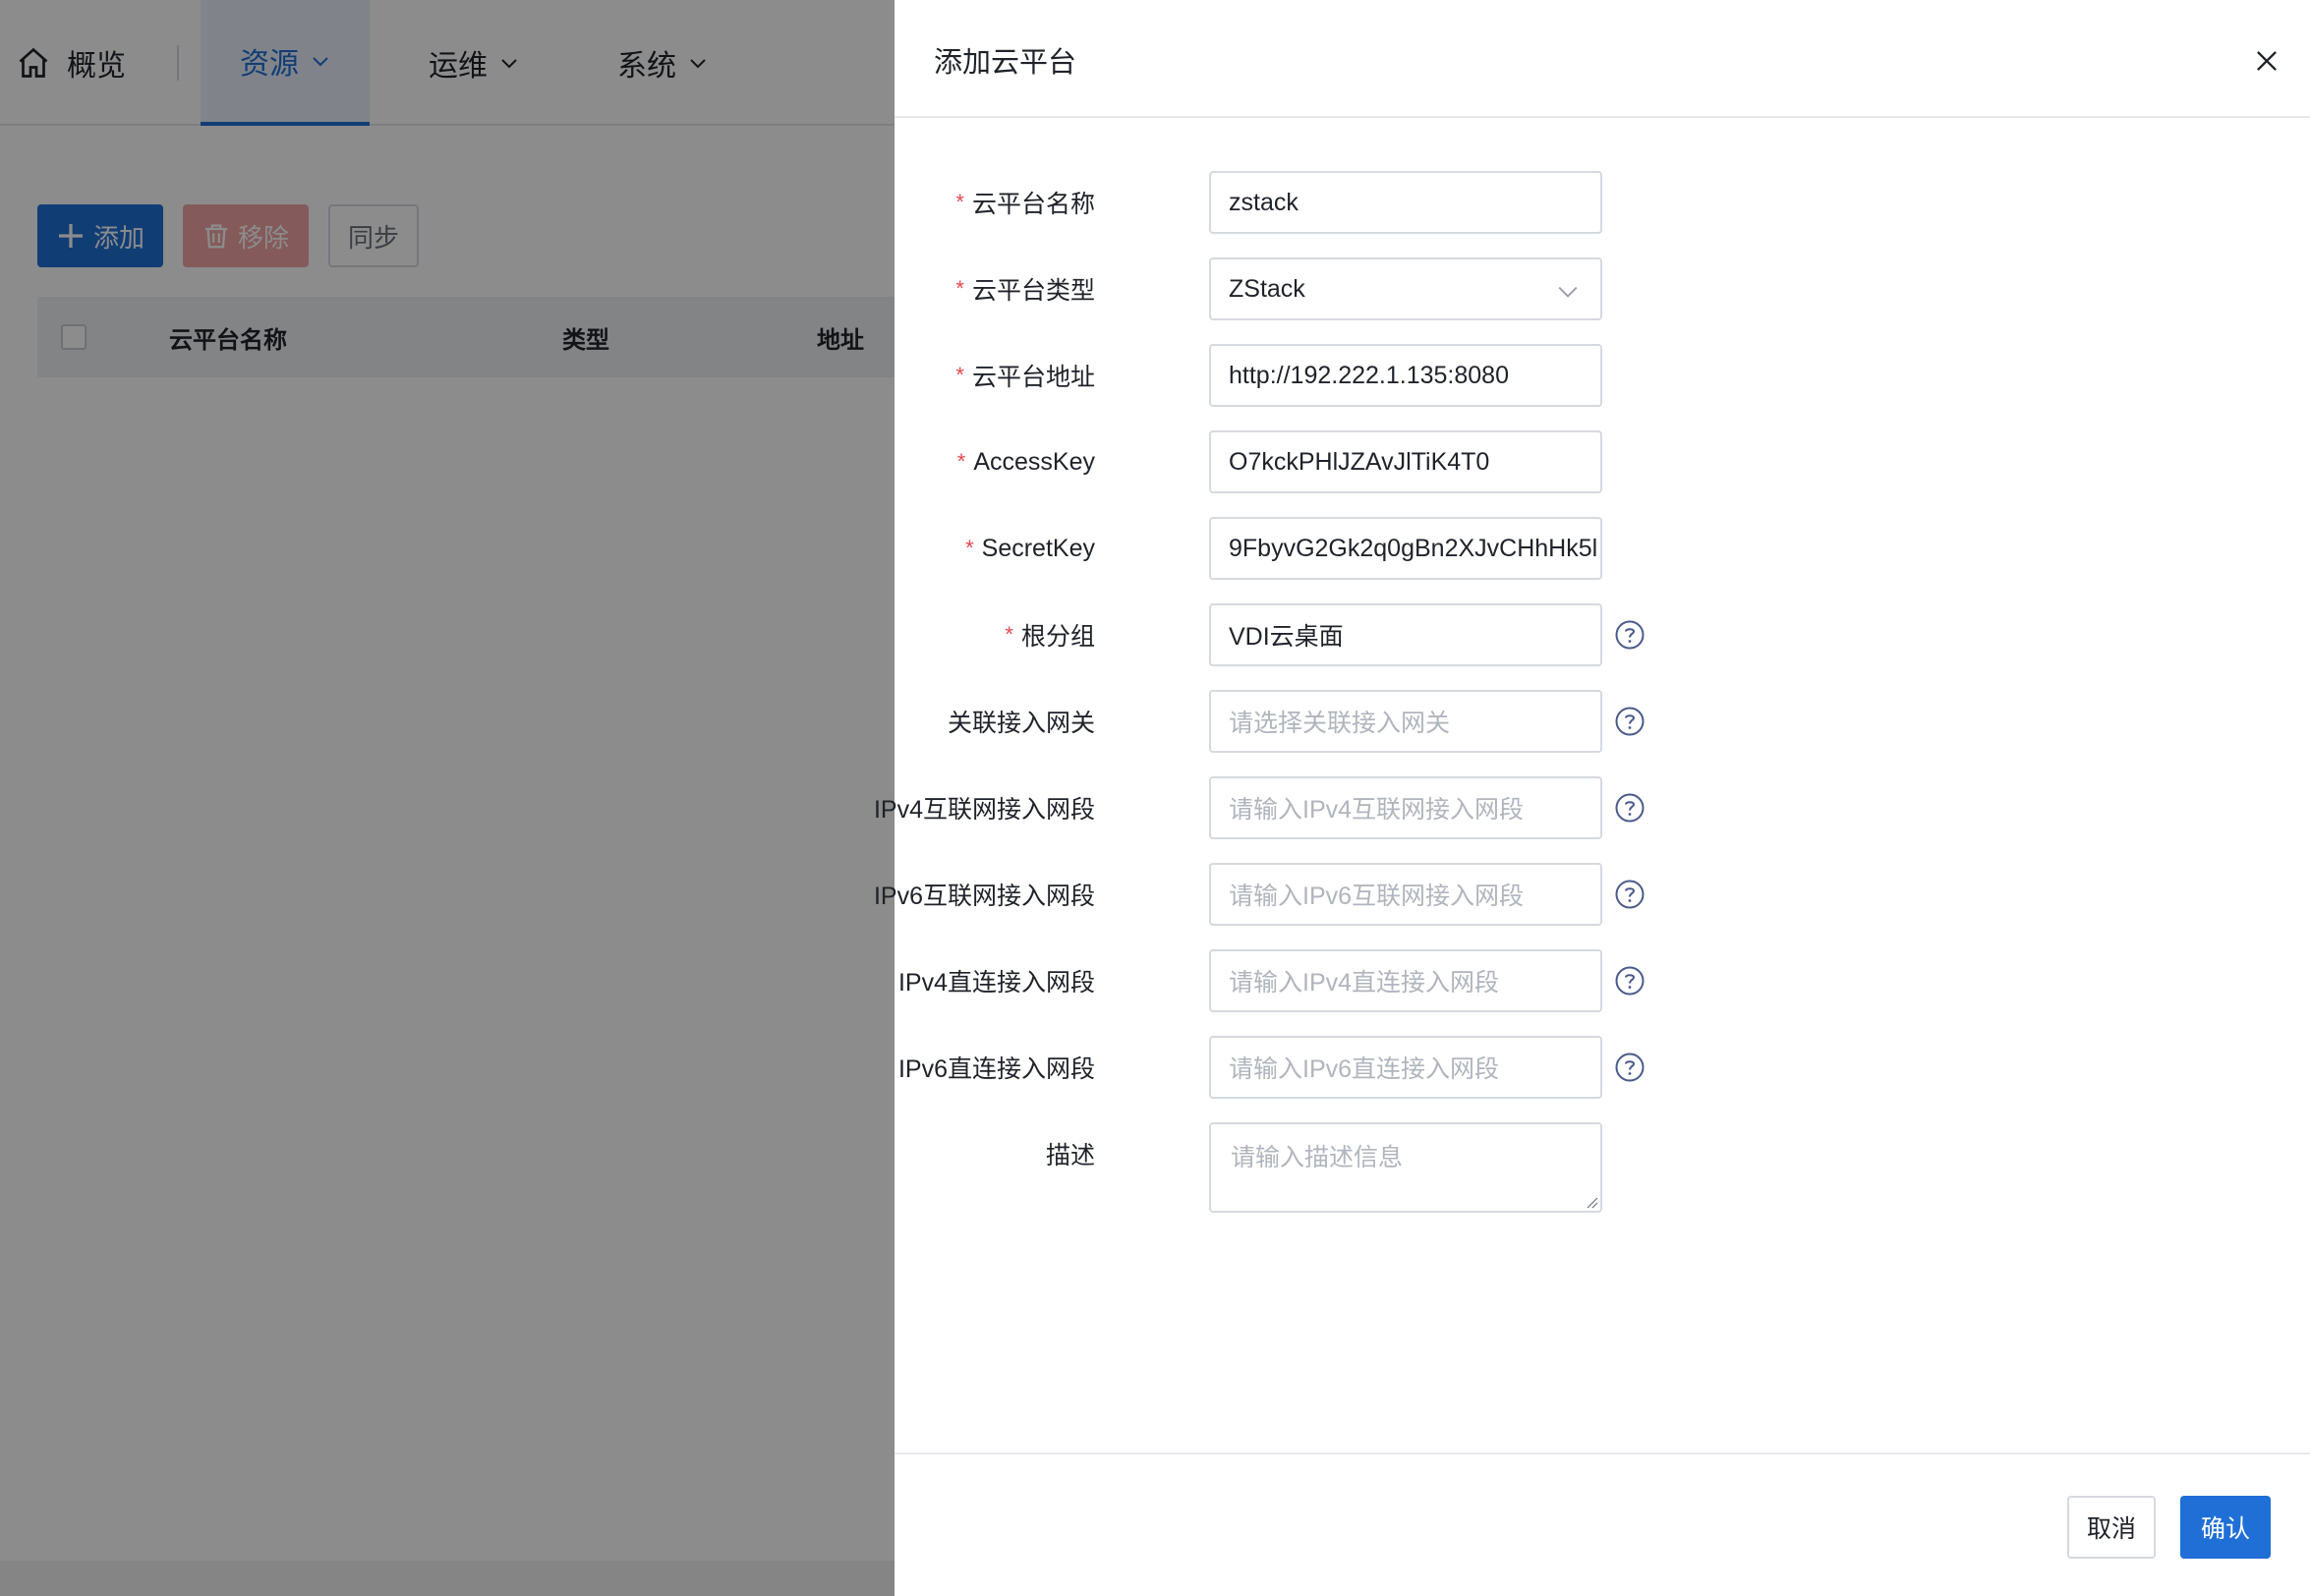 The image size is (2310, 1596). I want to click on label-ipv6-internet: IPv6互联网接入网段, so click(984, 897).